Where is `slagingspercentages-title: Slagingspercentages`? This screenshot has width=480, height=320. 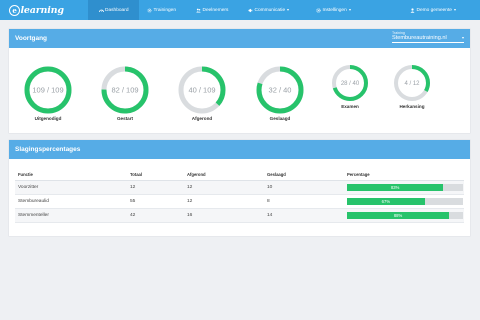
slagingspercentages-title: Slagingspercentages is located at coordinates (48, 149).